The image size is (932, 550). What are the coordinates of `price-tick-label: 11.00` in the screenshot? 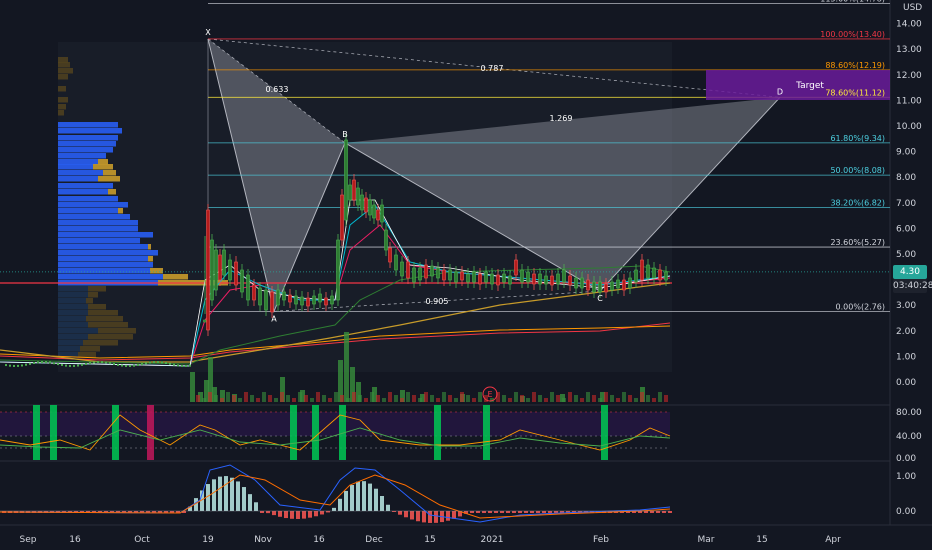 It's located at (909, 101).